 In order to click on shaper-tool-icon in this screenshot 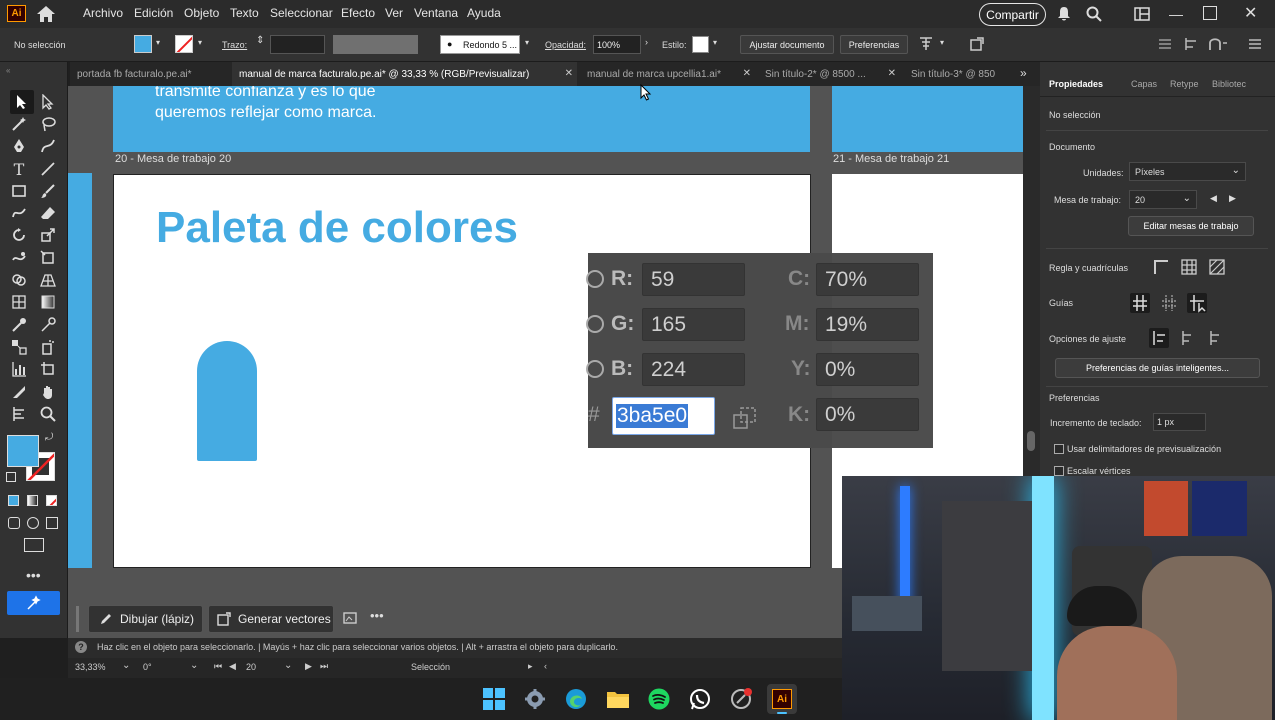, I will do `click(19, 213)`.